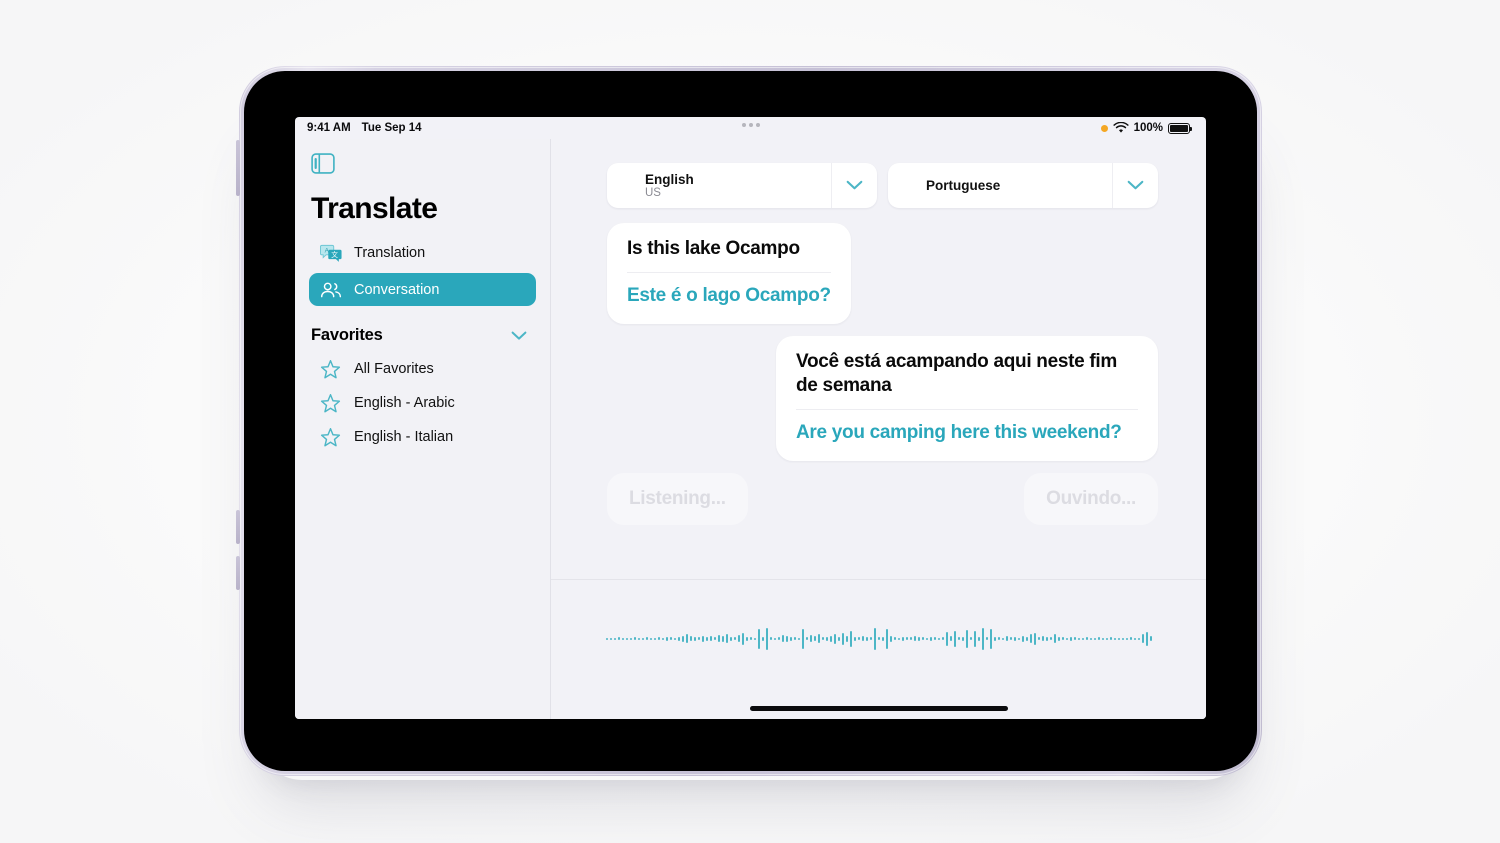 The height and width of the screenshot is (843, 1500). I want to click on volume-down-button, so click(238, 573).